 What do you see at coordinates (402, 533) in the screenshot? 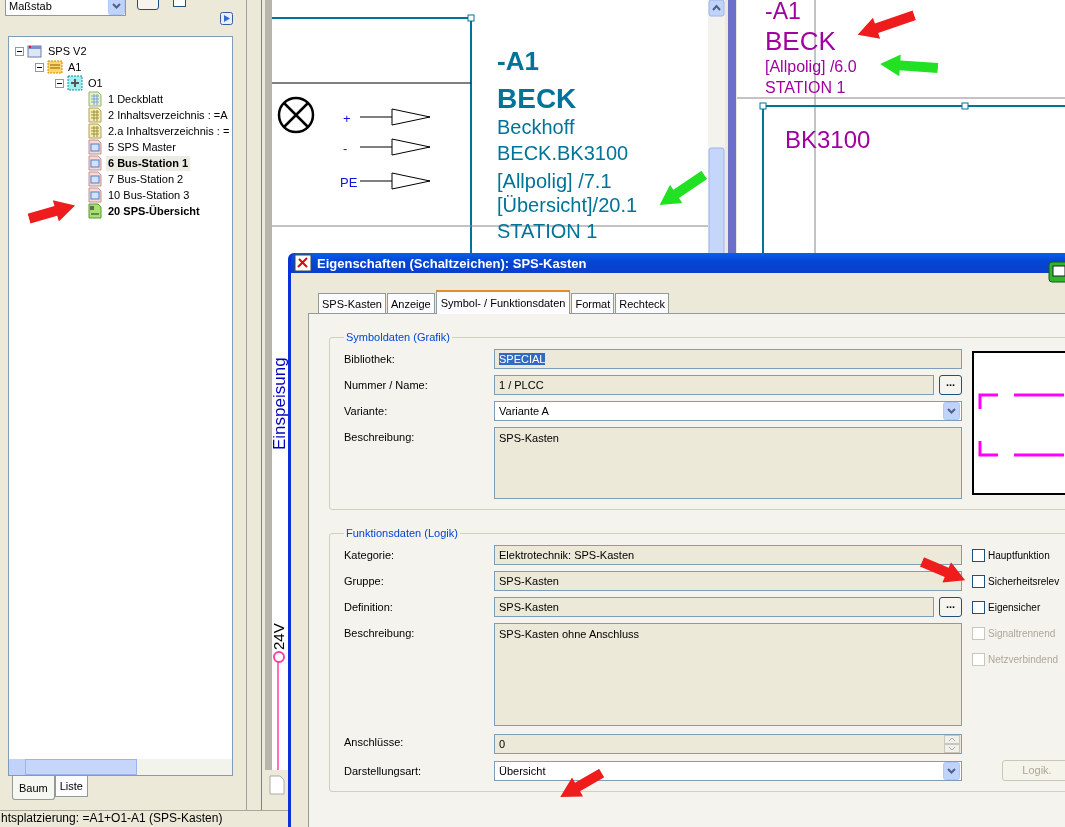
I see `group-title: Funktionsdaten (Logik)` at bounding box center [402, 533].